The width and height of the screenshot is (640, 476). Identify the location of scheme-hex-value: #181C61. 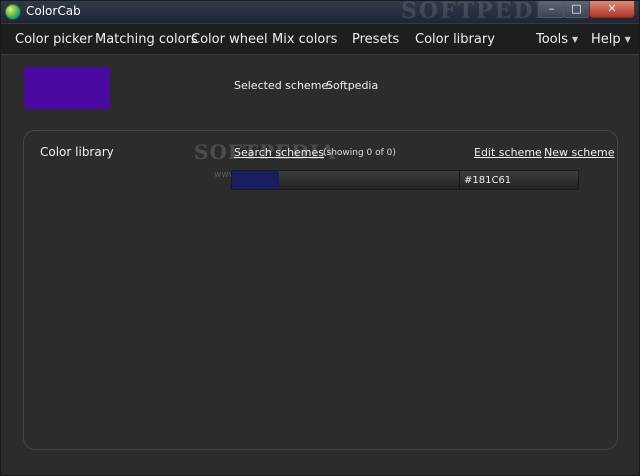
(488, 180).